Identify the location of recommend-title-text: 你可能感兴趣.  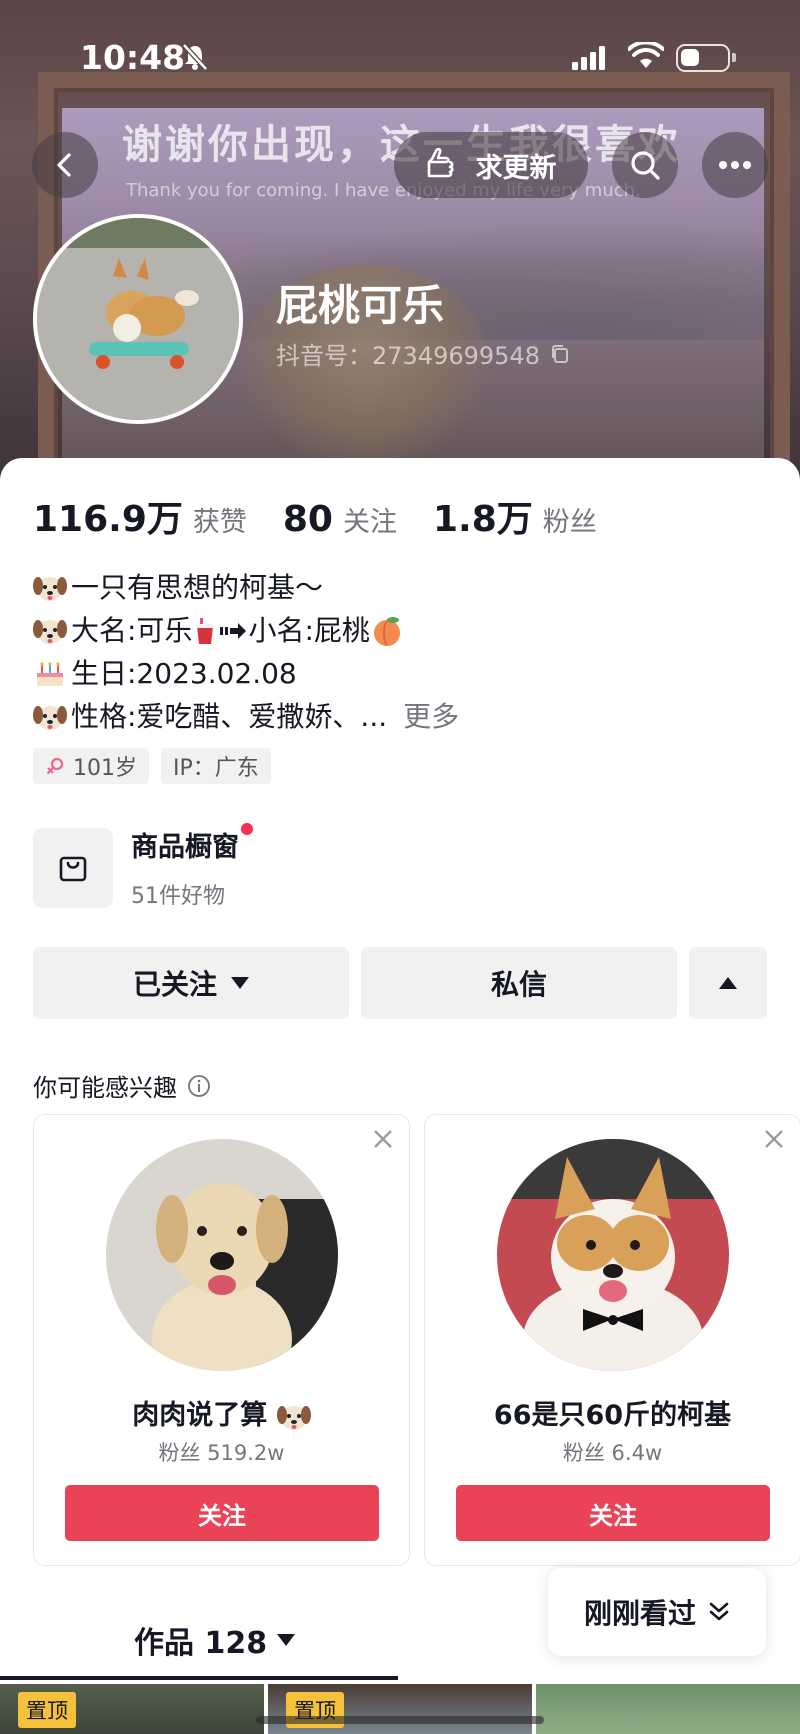
(105, 1088).